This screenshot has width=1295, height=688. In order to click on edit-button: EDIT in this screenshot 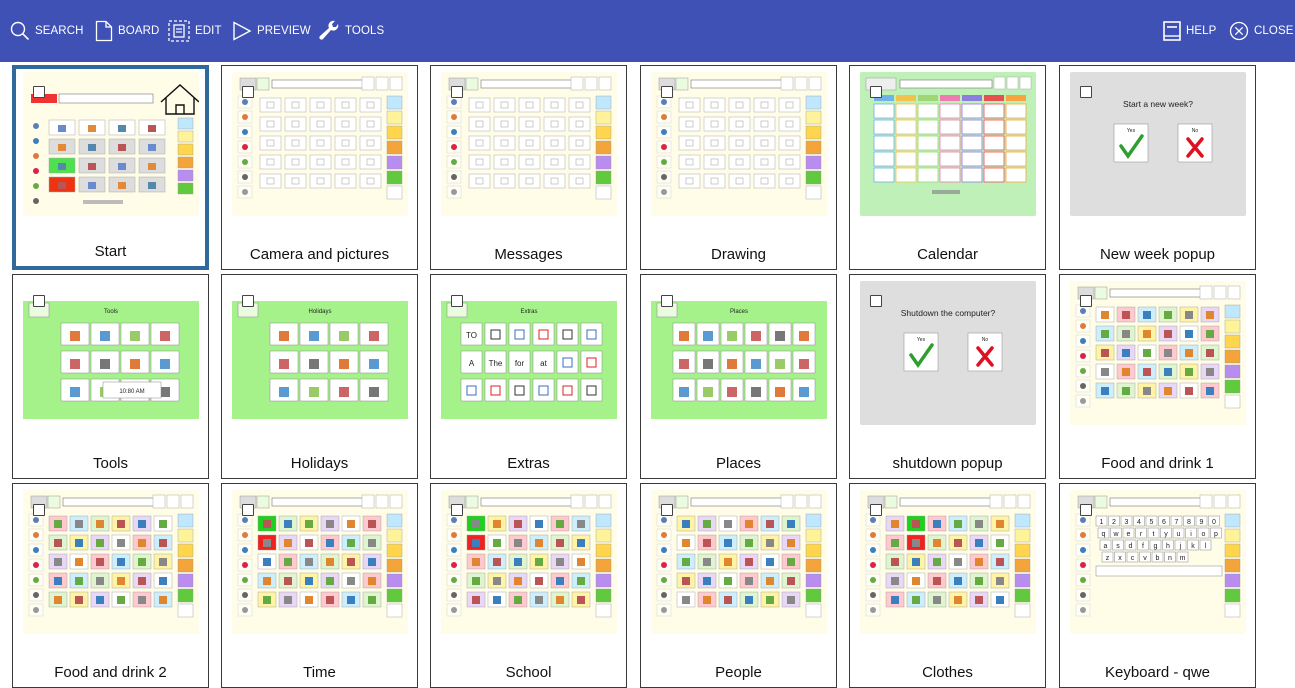, I will do `click(195, 31)`.